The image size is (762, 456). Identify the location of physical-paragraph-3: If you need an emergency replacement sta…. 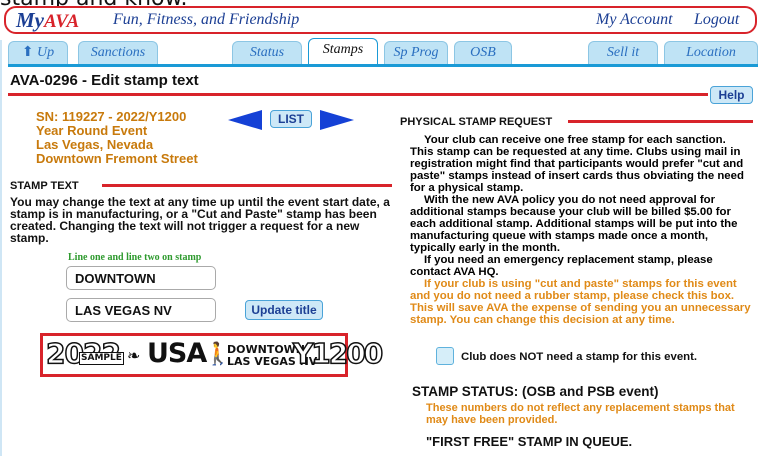
(561, 266).